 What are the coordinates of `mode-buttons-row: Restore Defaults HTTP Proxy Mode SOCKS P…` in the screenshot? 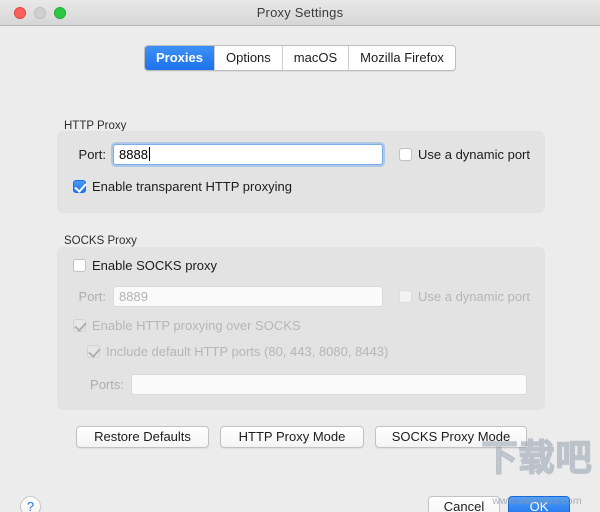 It's located at (301, 437).